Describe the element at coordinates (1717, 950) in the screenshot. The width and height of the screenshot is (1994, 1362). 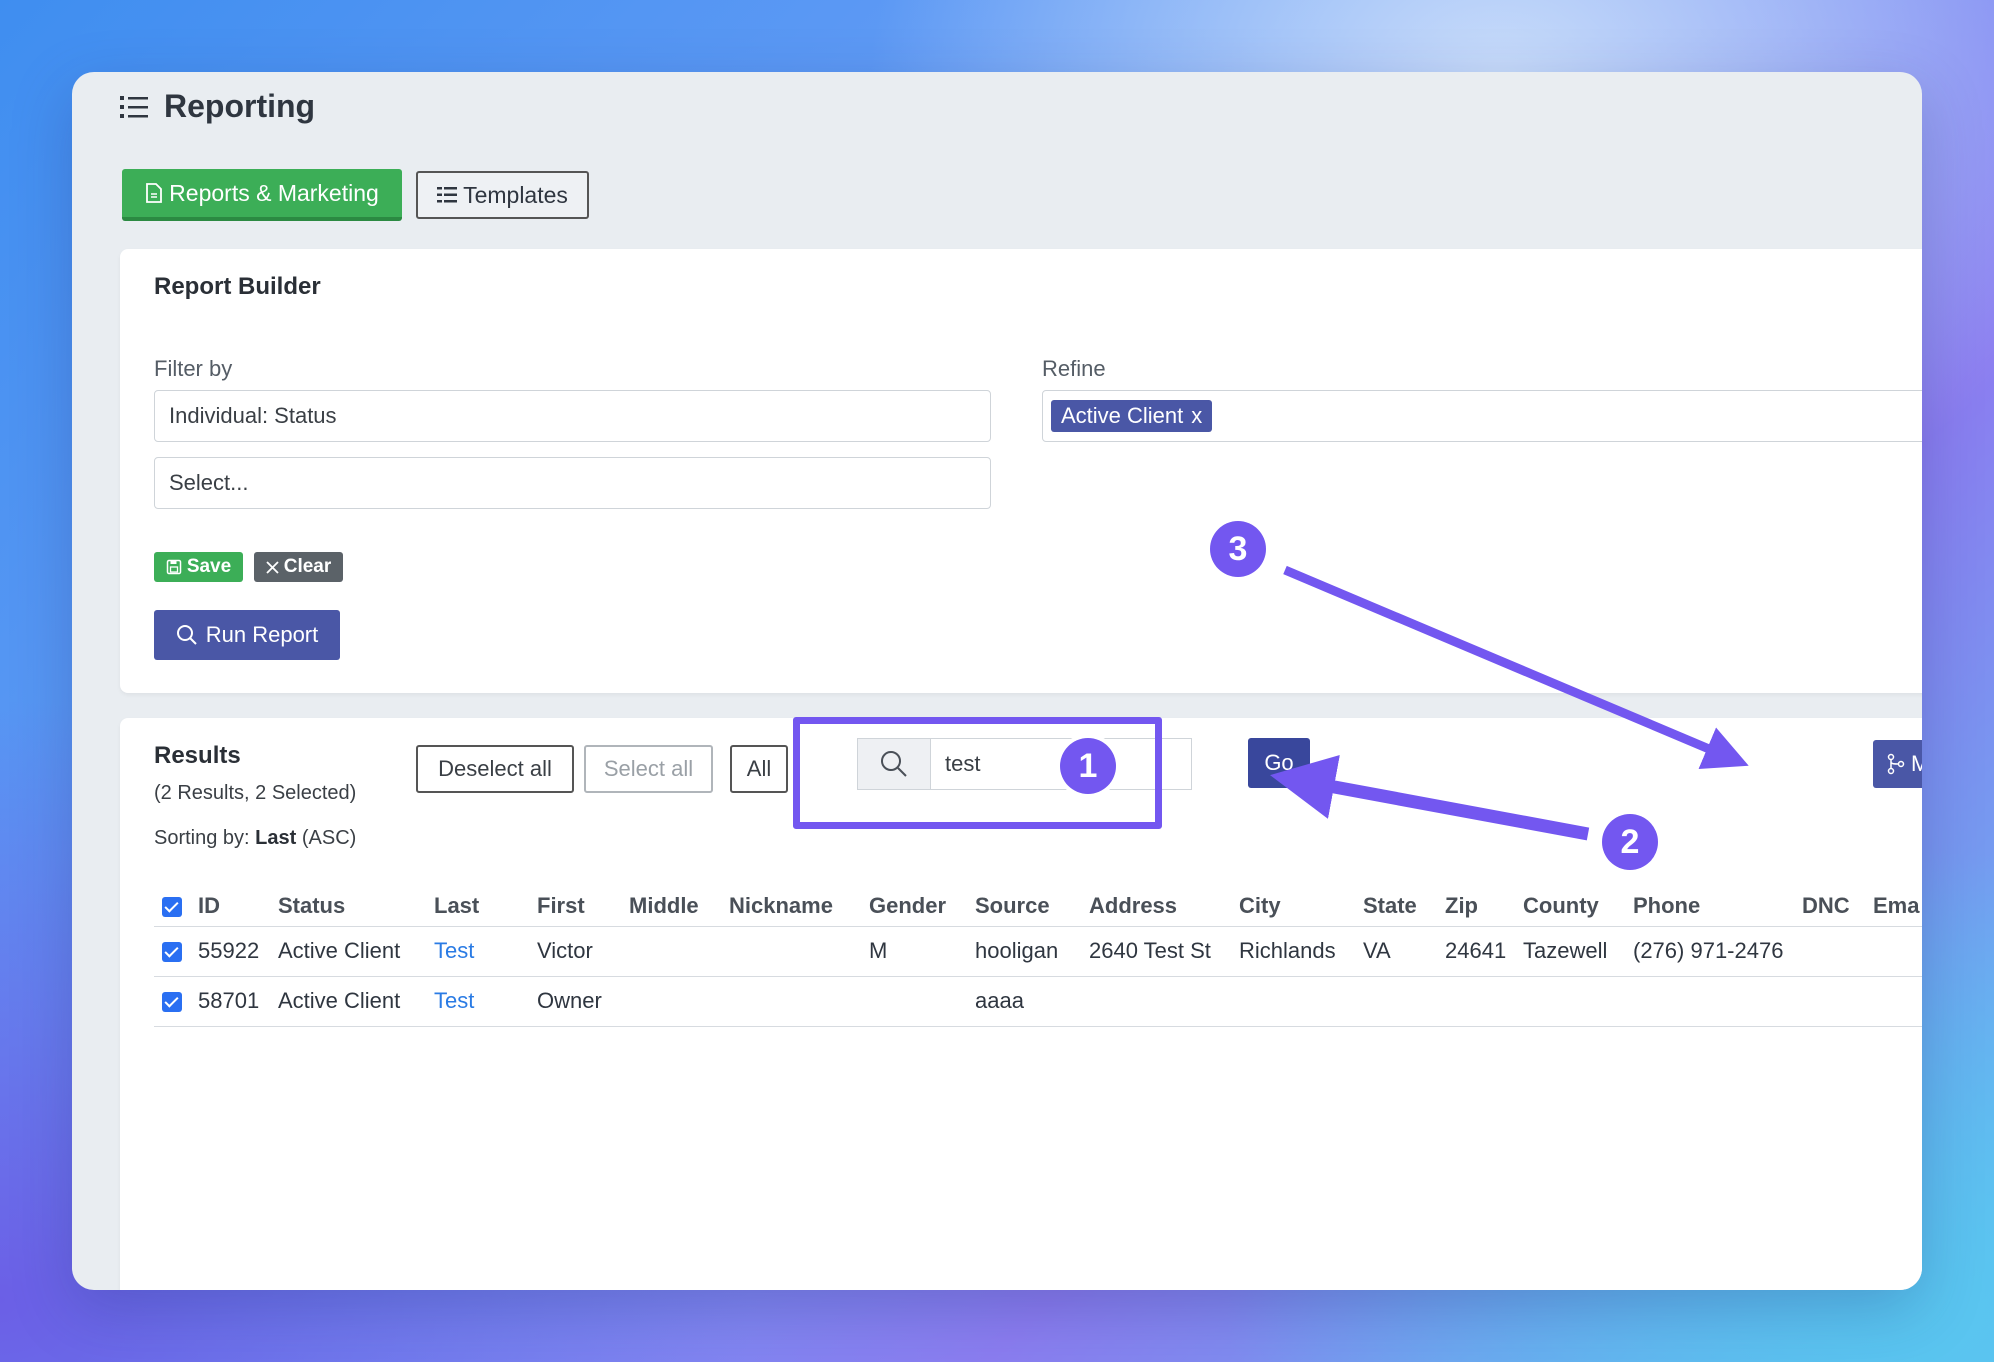
I see `table-cell: (276) 971-2476` at that location.